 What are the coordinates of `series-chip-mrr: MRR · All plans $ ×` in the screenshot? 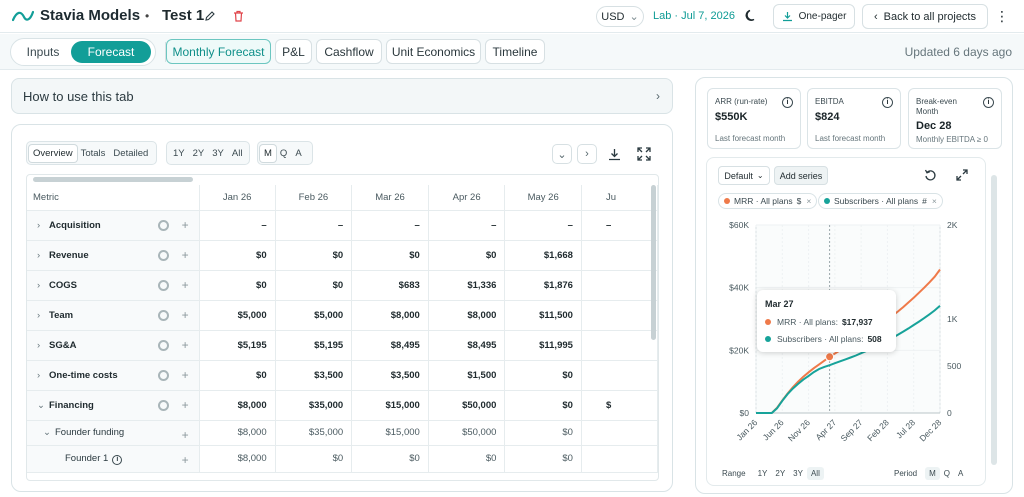 It's located at (768, 201).